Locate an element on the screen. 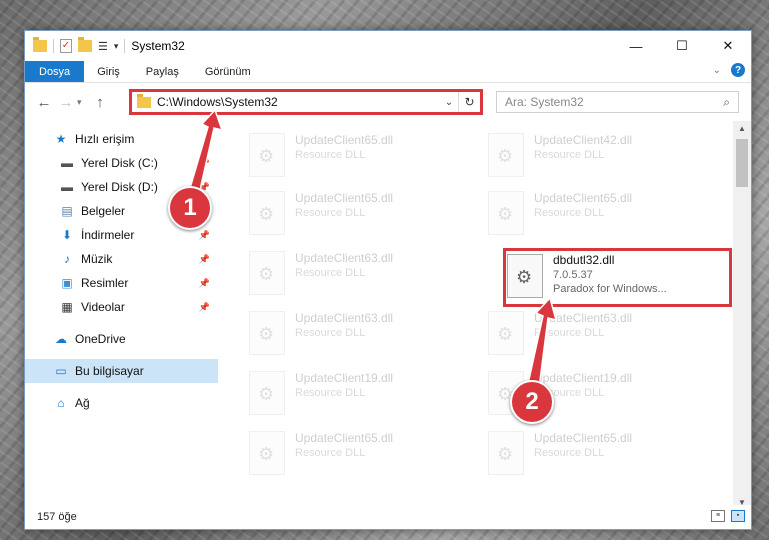  address-bar: C:\Windows\System32 ⌄ ↻ is located at coordinates (306, 102).